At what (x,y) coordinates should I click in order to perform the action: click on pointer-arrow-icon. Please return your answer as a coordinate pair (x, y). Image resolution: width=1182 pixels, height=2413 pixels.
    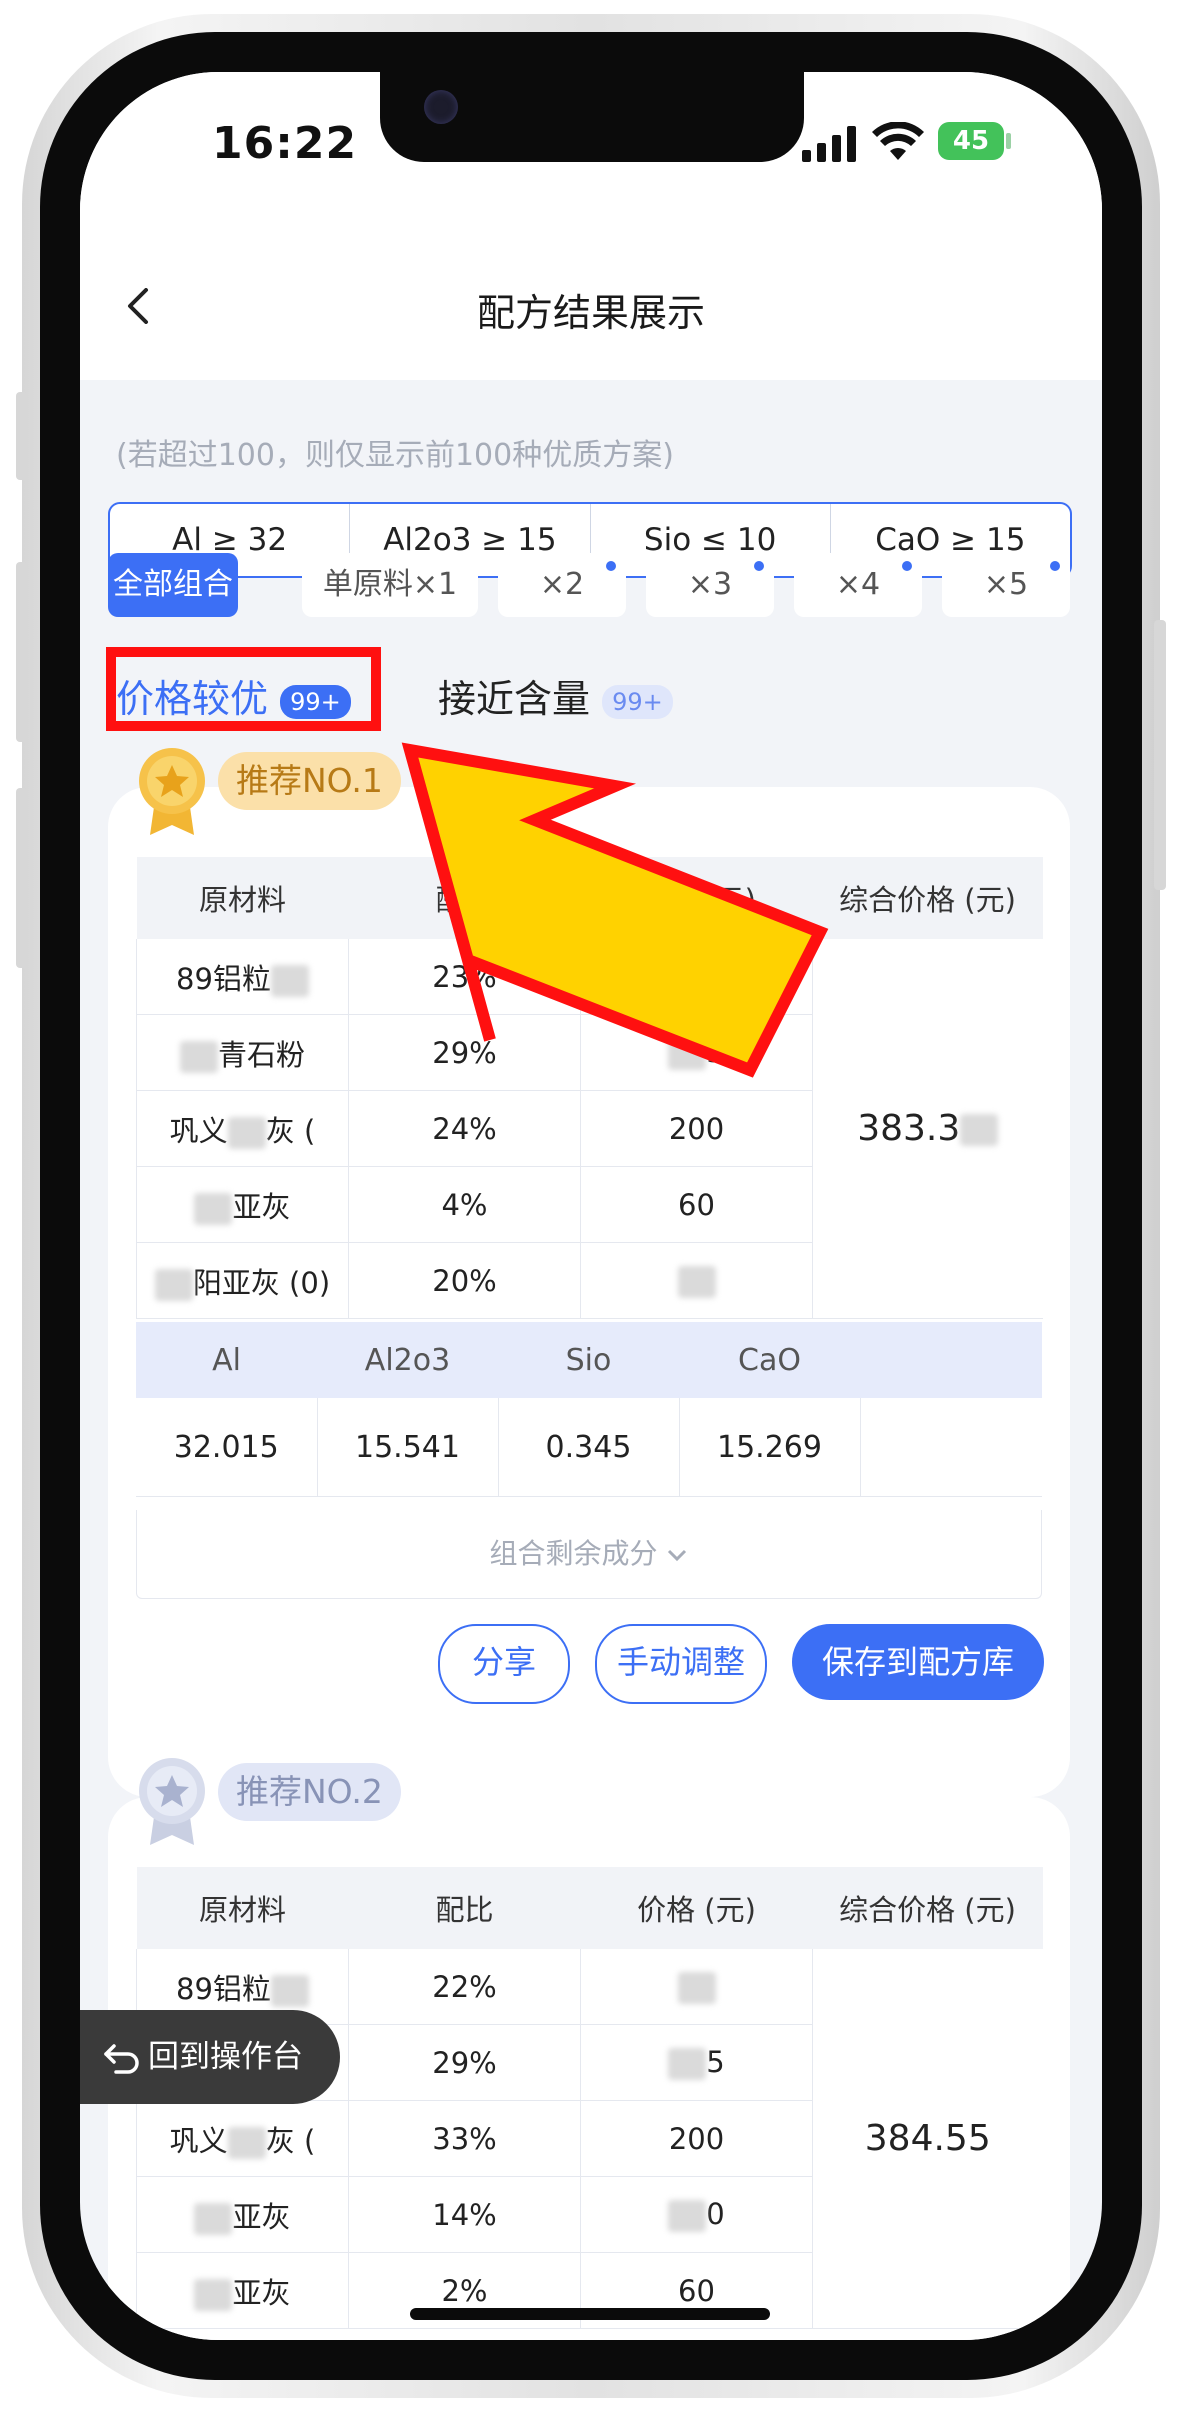
    Looking at the image, I should click on (615, 910).